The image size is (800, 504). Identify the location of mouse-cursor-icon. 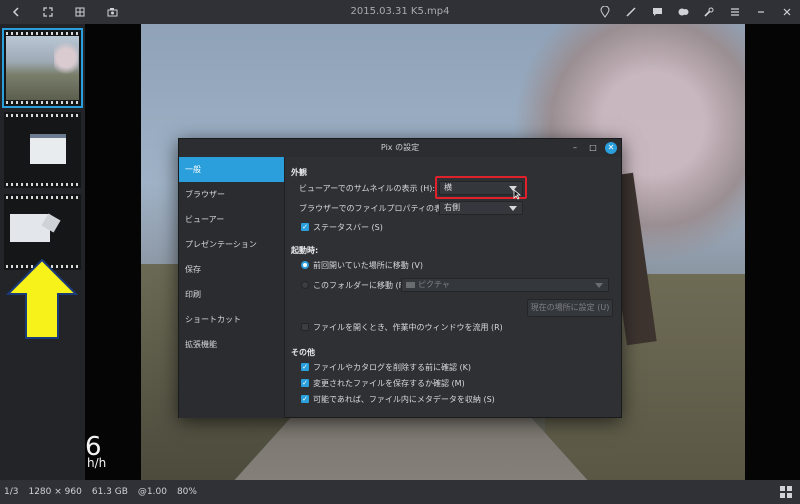
(517, 194).